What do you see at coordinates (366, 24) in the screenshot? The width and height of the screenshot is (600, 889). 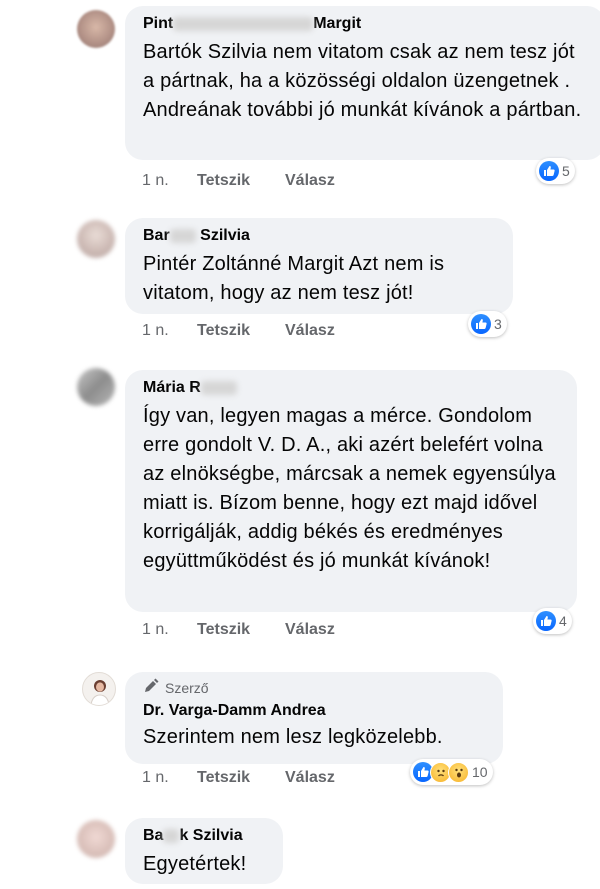 I see `commenter-name: Pint Margit` at bounding box center [366, 24].